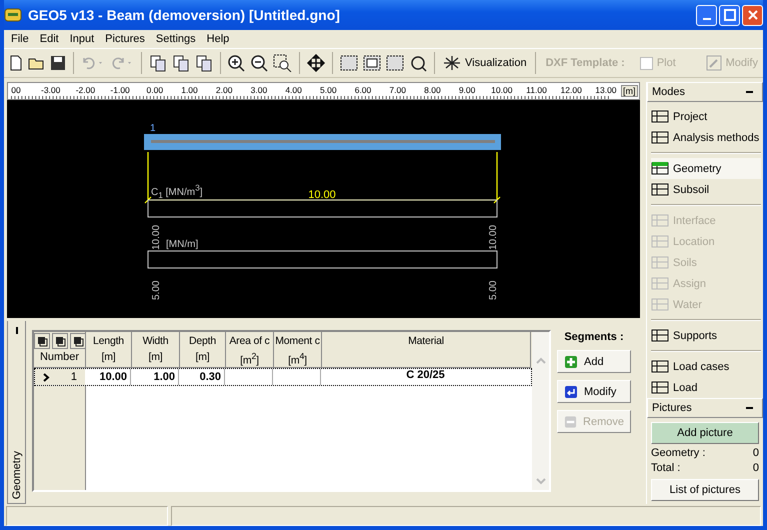 The image size is (767, 530). Describe the element at coordinates (706, 15) in the screenshot. I see `minimize-button` at that location.